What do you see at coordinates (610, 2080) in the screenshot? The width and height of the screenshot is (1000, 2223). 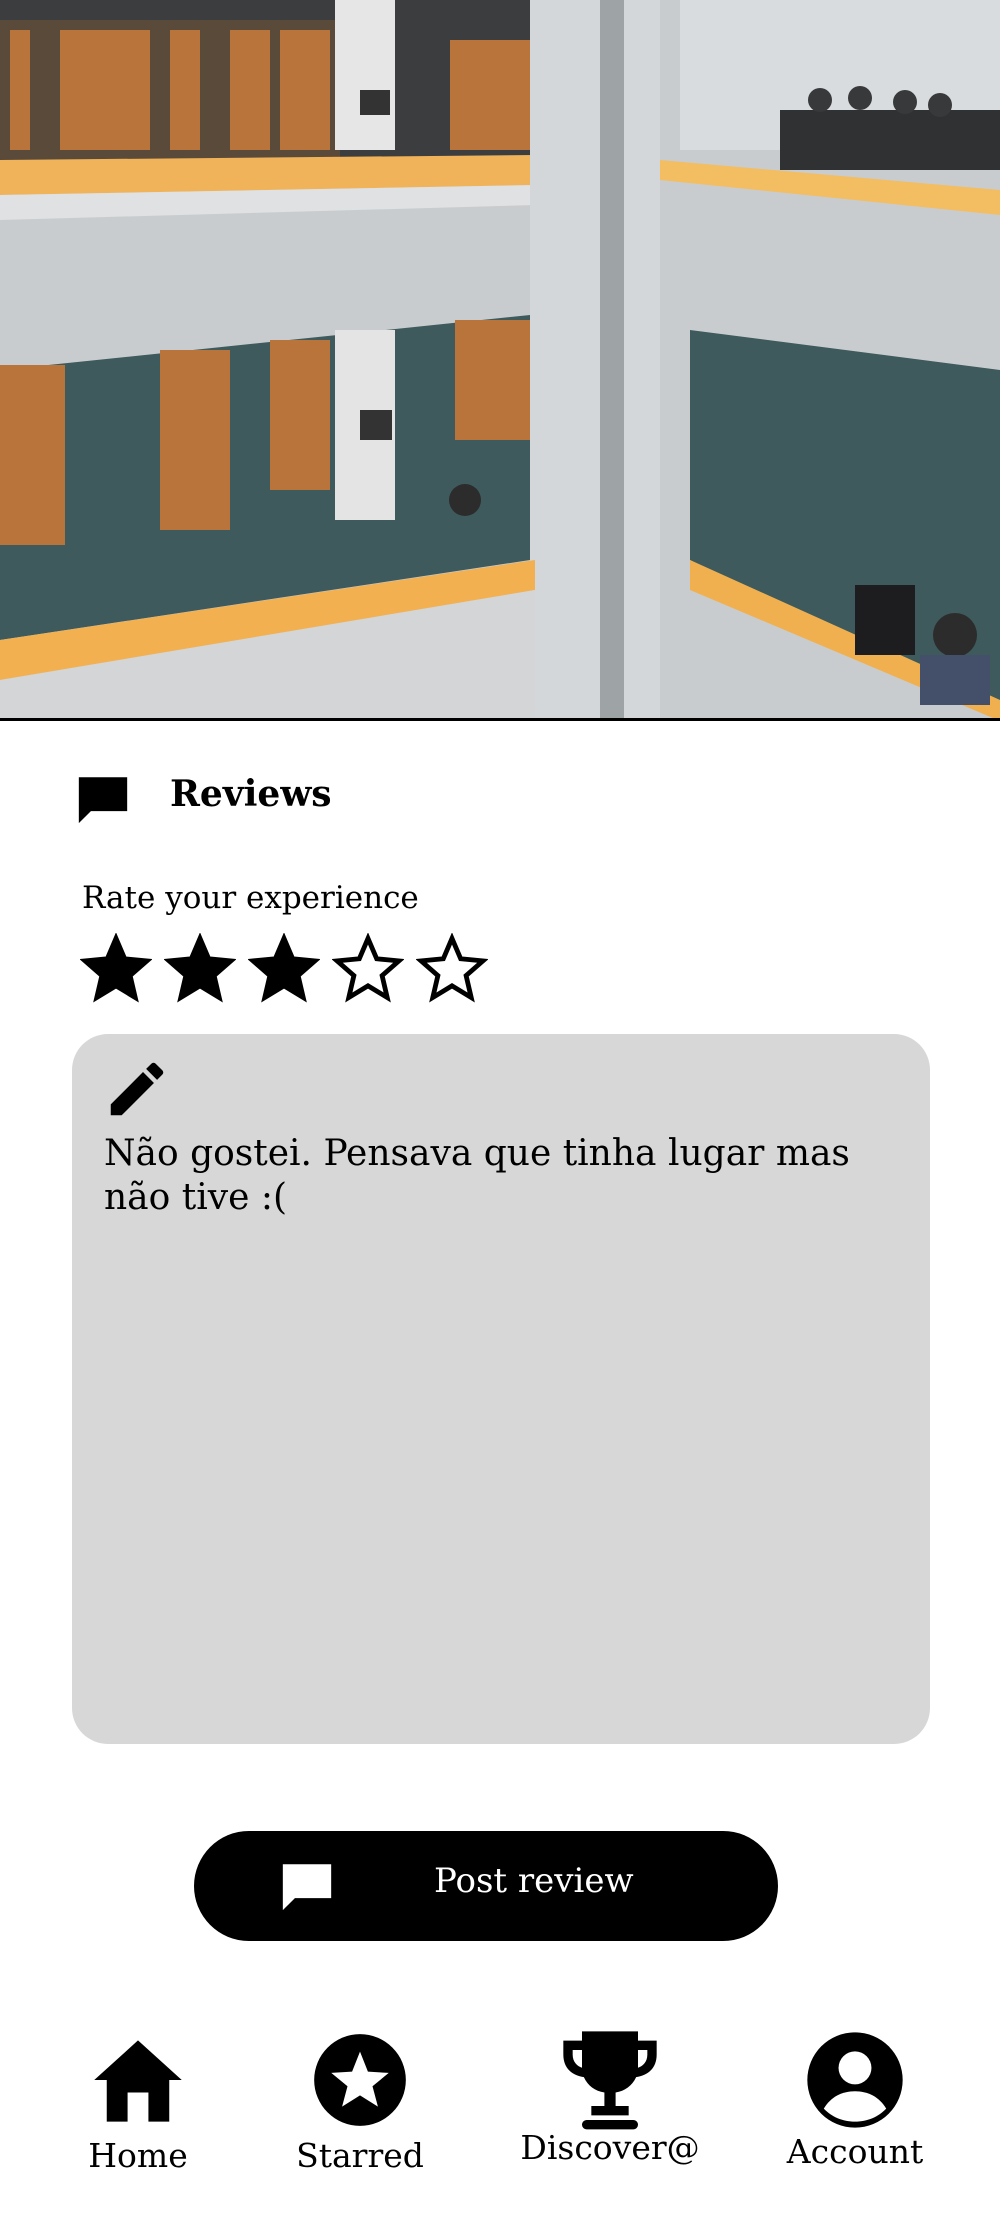 I see `trophy-icon` at bounding box center [610, 2080].